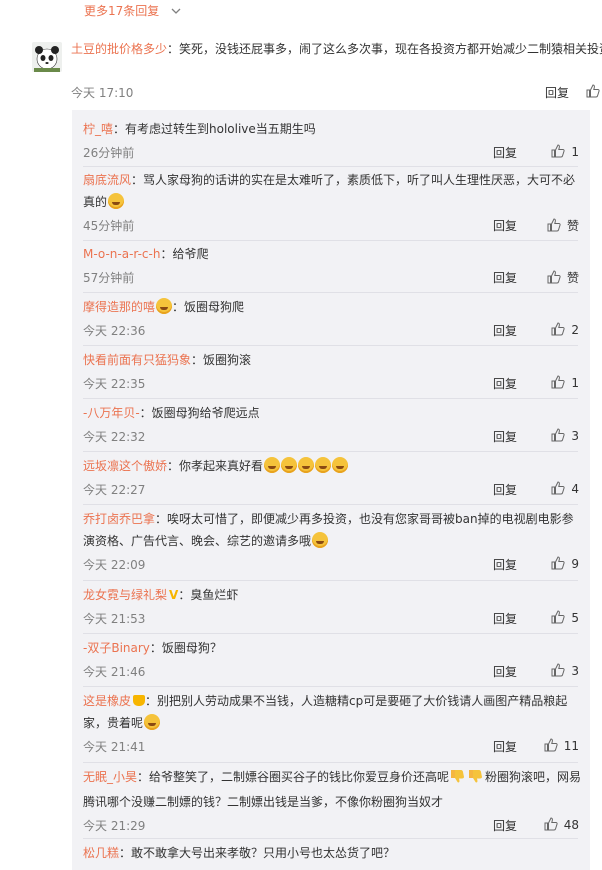 Image resolution: width=602 pixels, height=870 pixels. I want to click on like-count: 2, so click(575, 330).